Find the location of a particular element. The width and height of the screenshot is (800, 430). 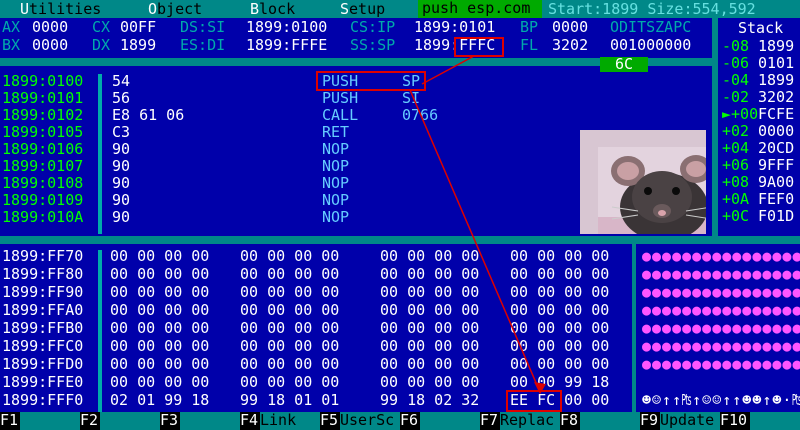

reg-csip-value: 1899:0101 is located at coordinates (454, 27).